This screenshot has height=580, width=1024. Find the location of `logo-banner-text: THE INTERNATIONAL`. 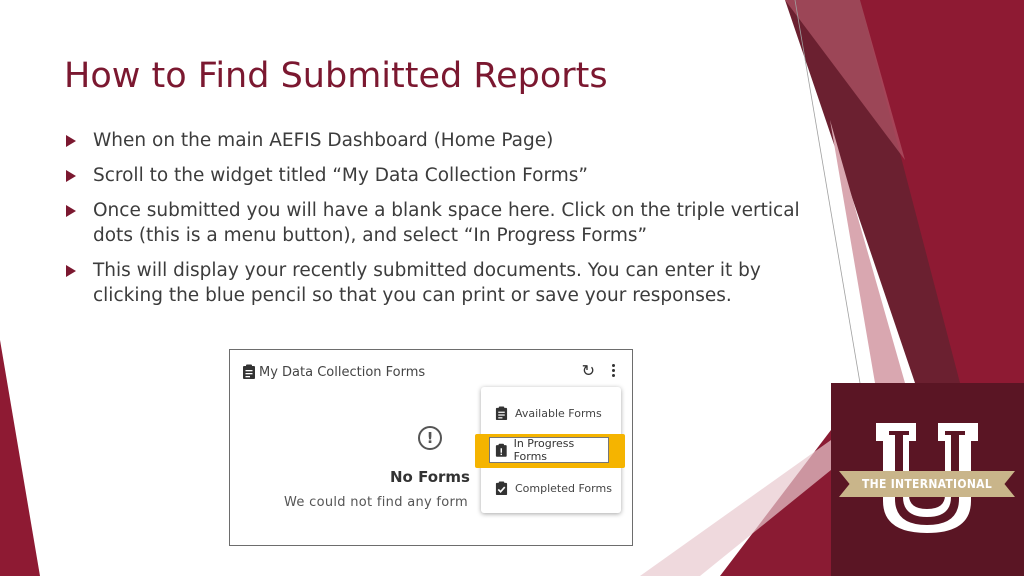

logo-banner-text: THE INTERNATIONAL is located at coordinates (927, 484).